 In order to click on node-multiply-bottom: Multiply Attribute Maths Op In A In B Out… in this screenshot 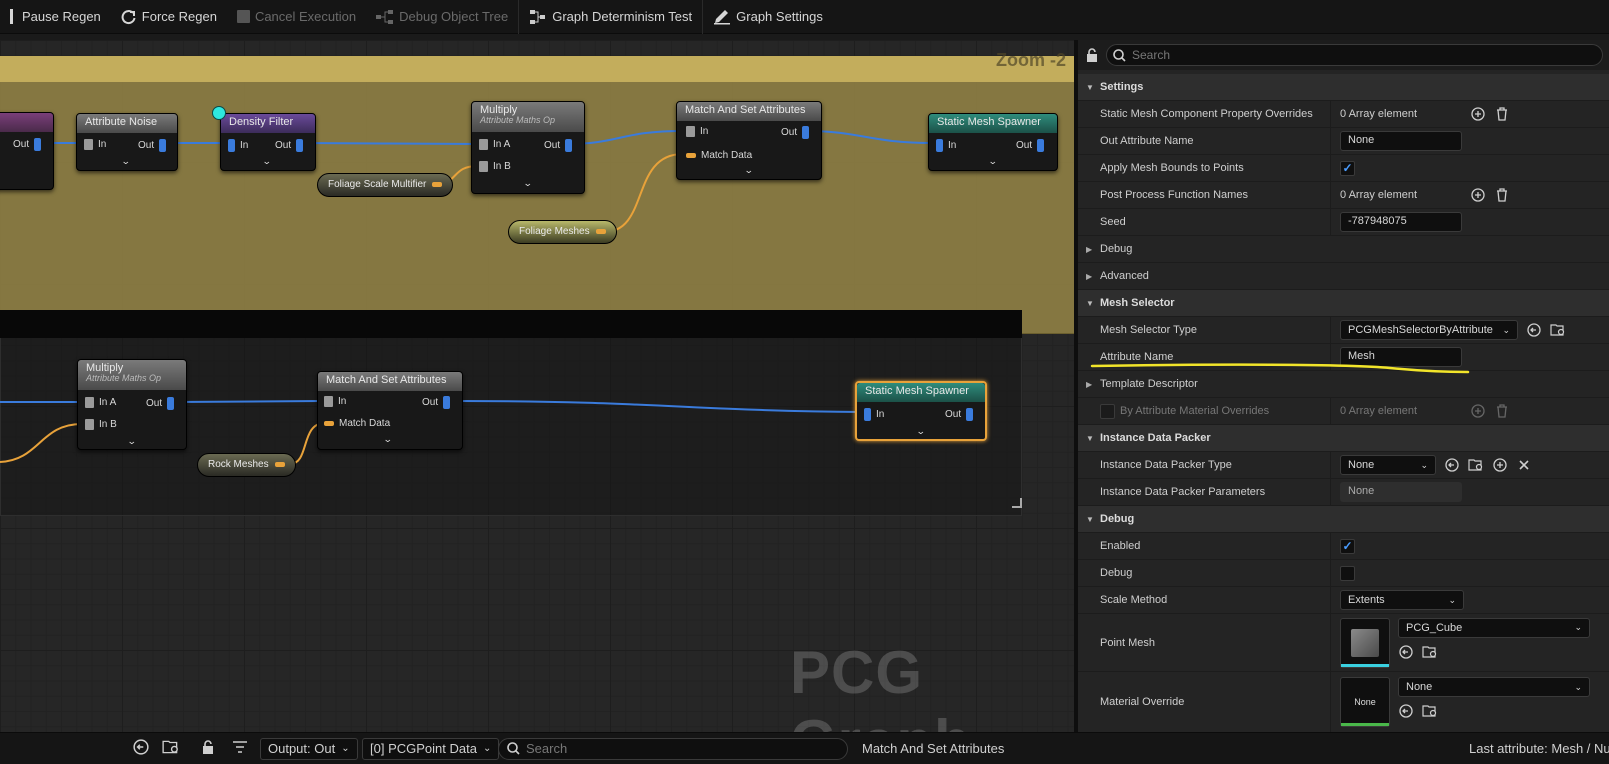, I will do `click(132, 404)`.